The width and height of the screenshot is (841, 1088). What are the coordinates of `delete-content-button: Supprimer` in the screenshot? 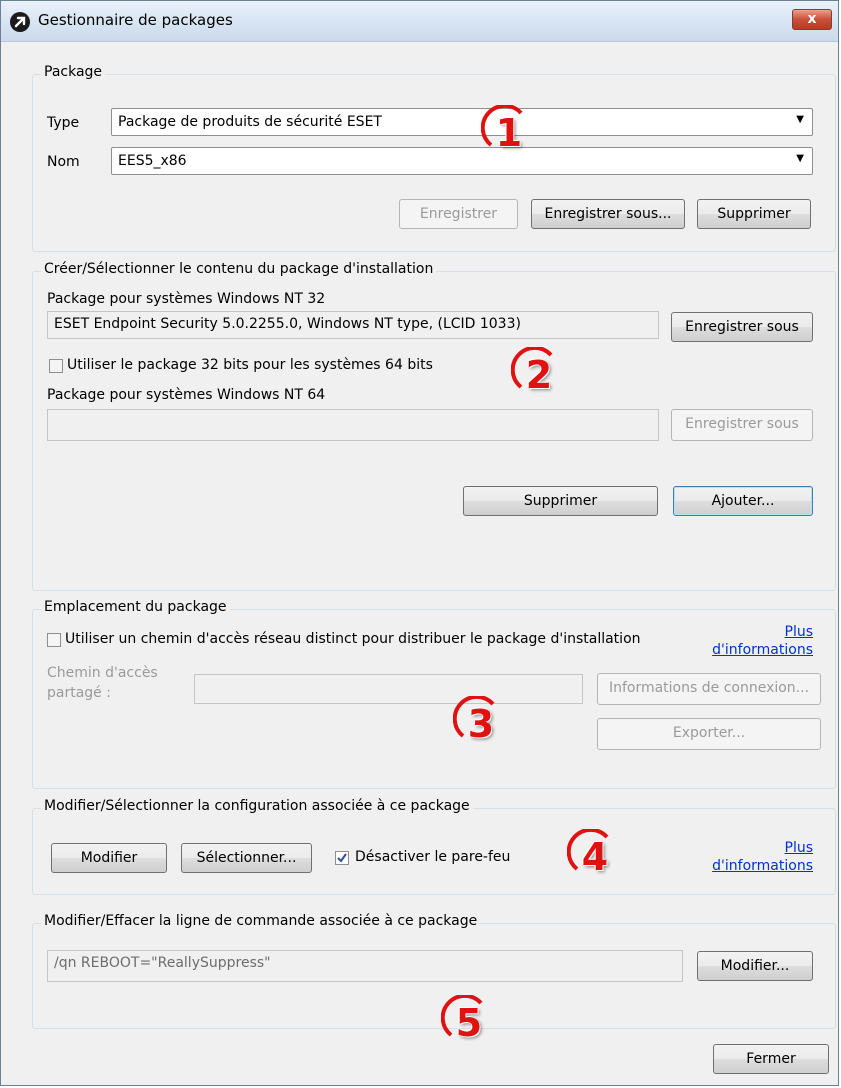 It's located at (560, 501).